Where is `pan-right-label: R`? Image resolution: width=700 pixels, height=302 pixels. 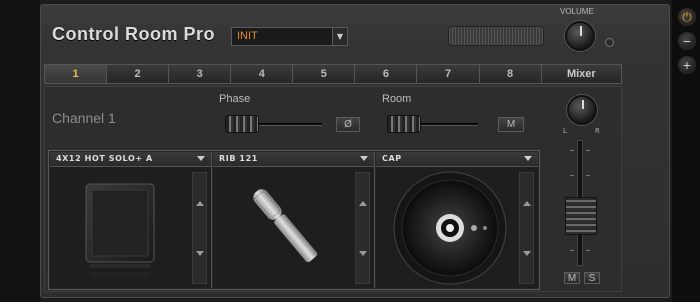 pan-right-label: R is located at coordinates (597, 131).